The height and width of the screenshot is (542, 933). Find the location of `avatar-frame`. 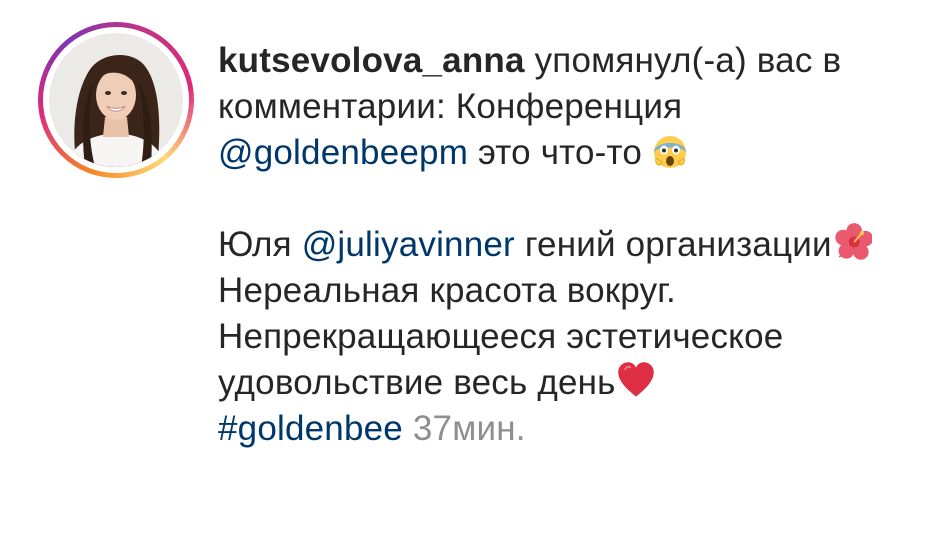

avatar-frame is located at coordinates (116, 100).